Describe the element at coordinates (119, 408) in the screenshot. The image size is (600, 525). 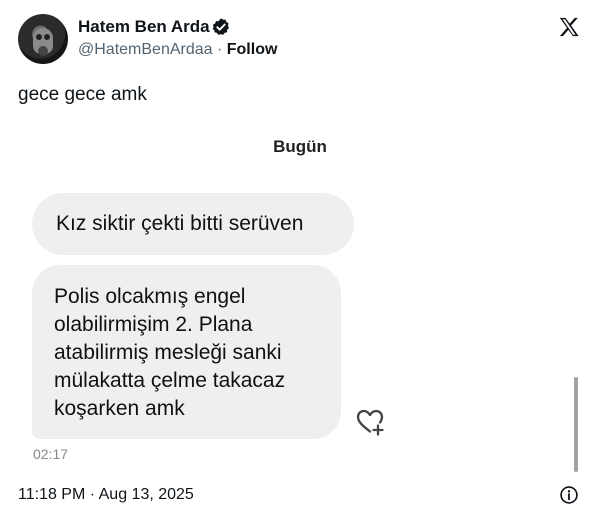
I see `message-line: koşarken amk` at that location.